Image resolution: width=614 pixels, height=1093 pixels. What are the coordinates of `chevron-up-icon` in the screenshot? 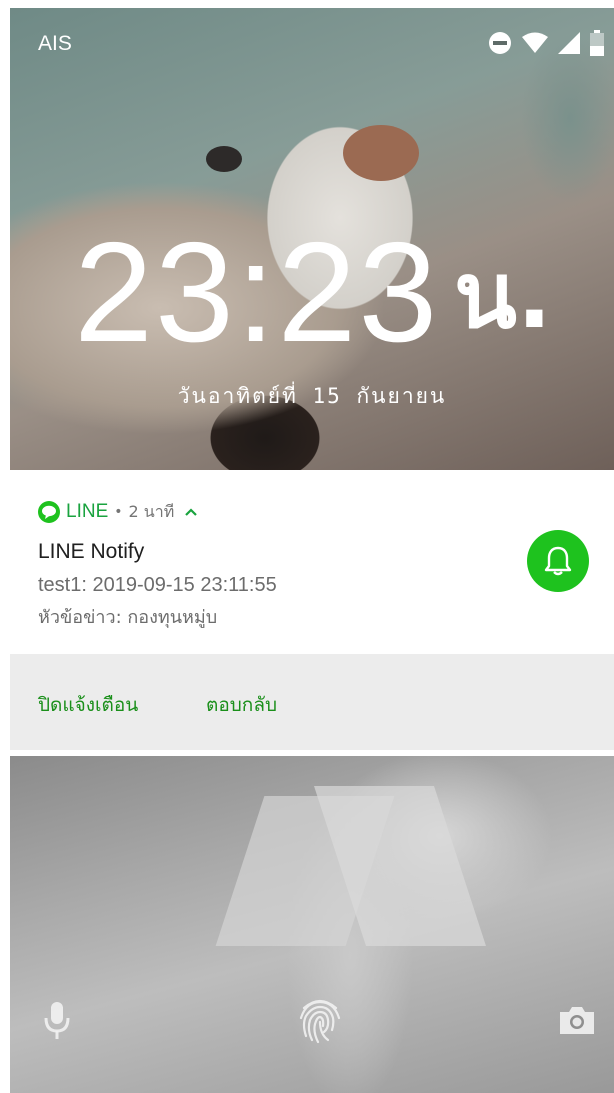 It's located at (191, 512).